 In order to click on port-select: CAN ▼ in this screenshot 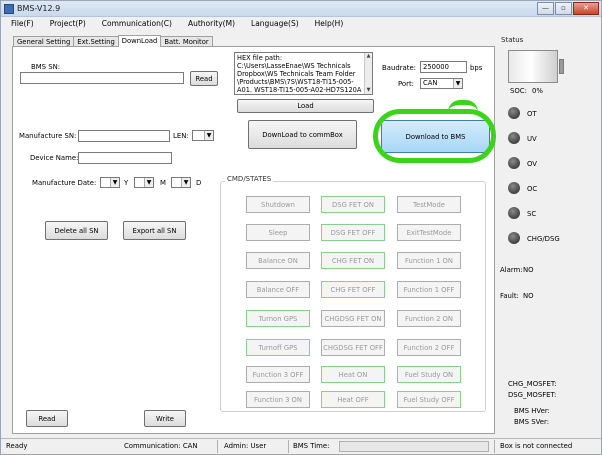, I will do `click(441, 83)`.